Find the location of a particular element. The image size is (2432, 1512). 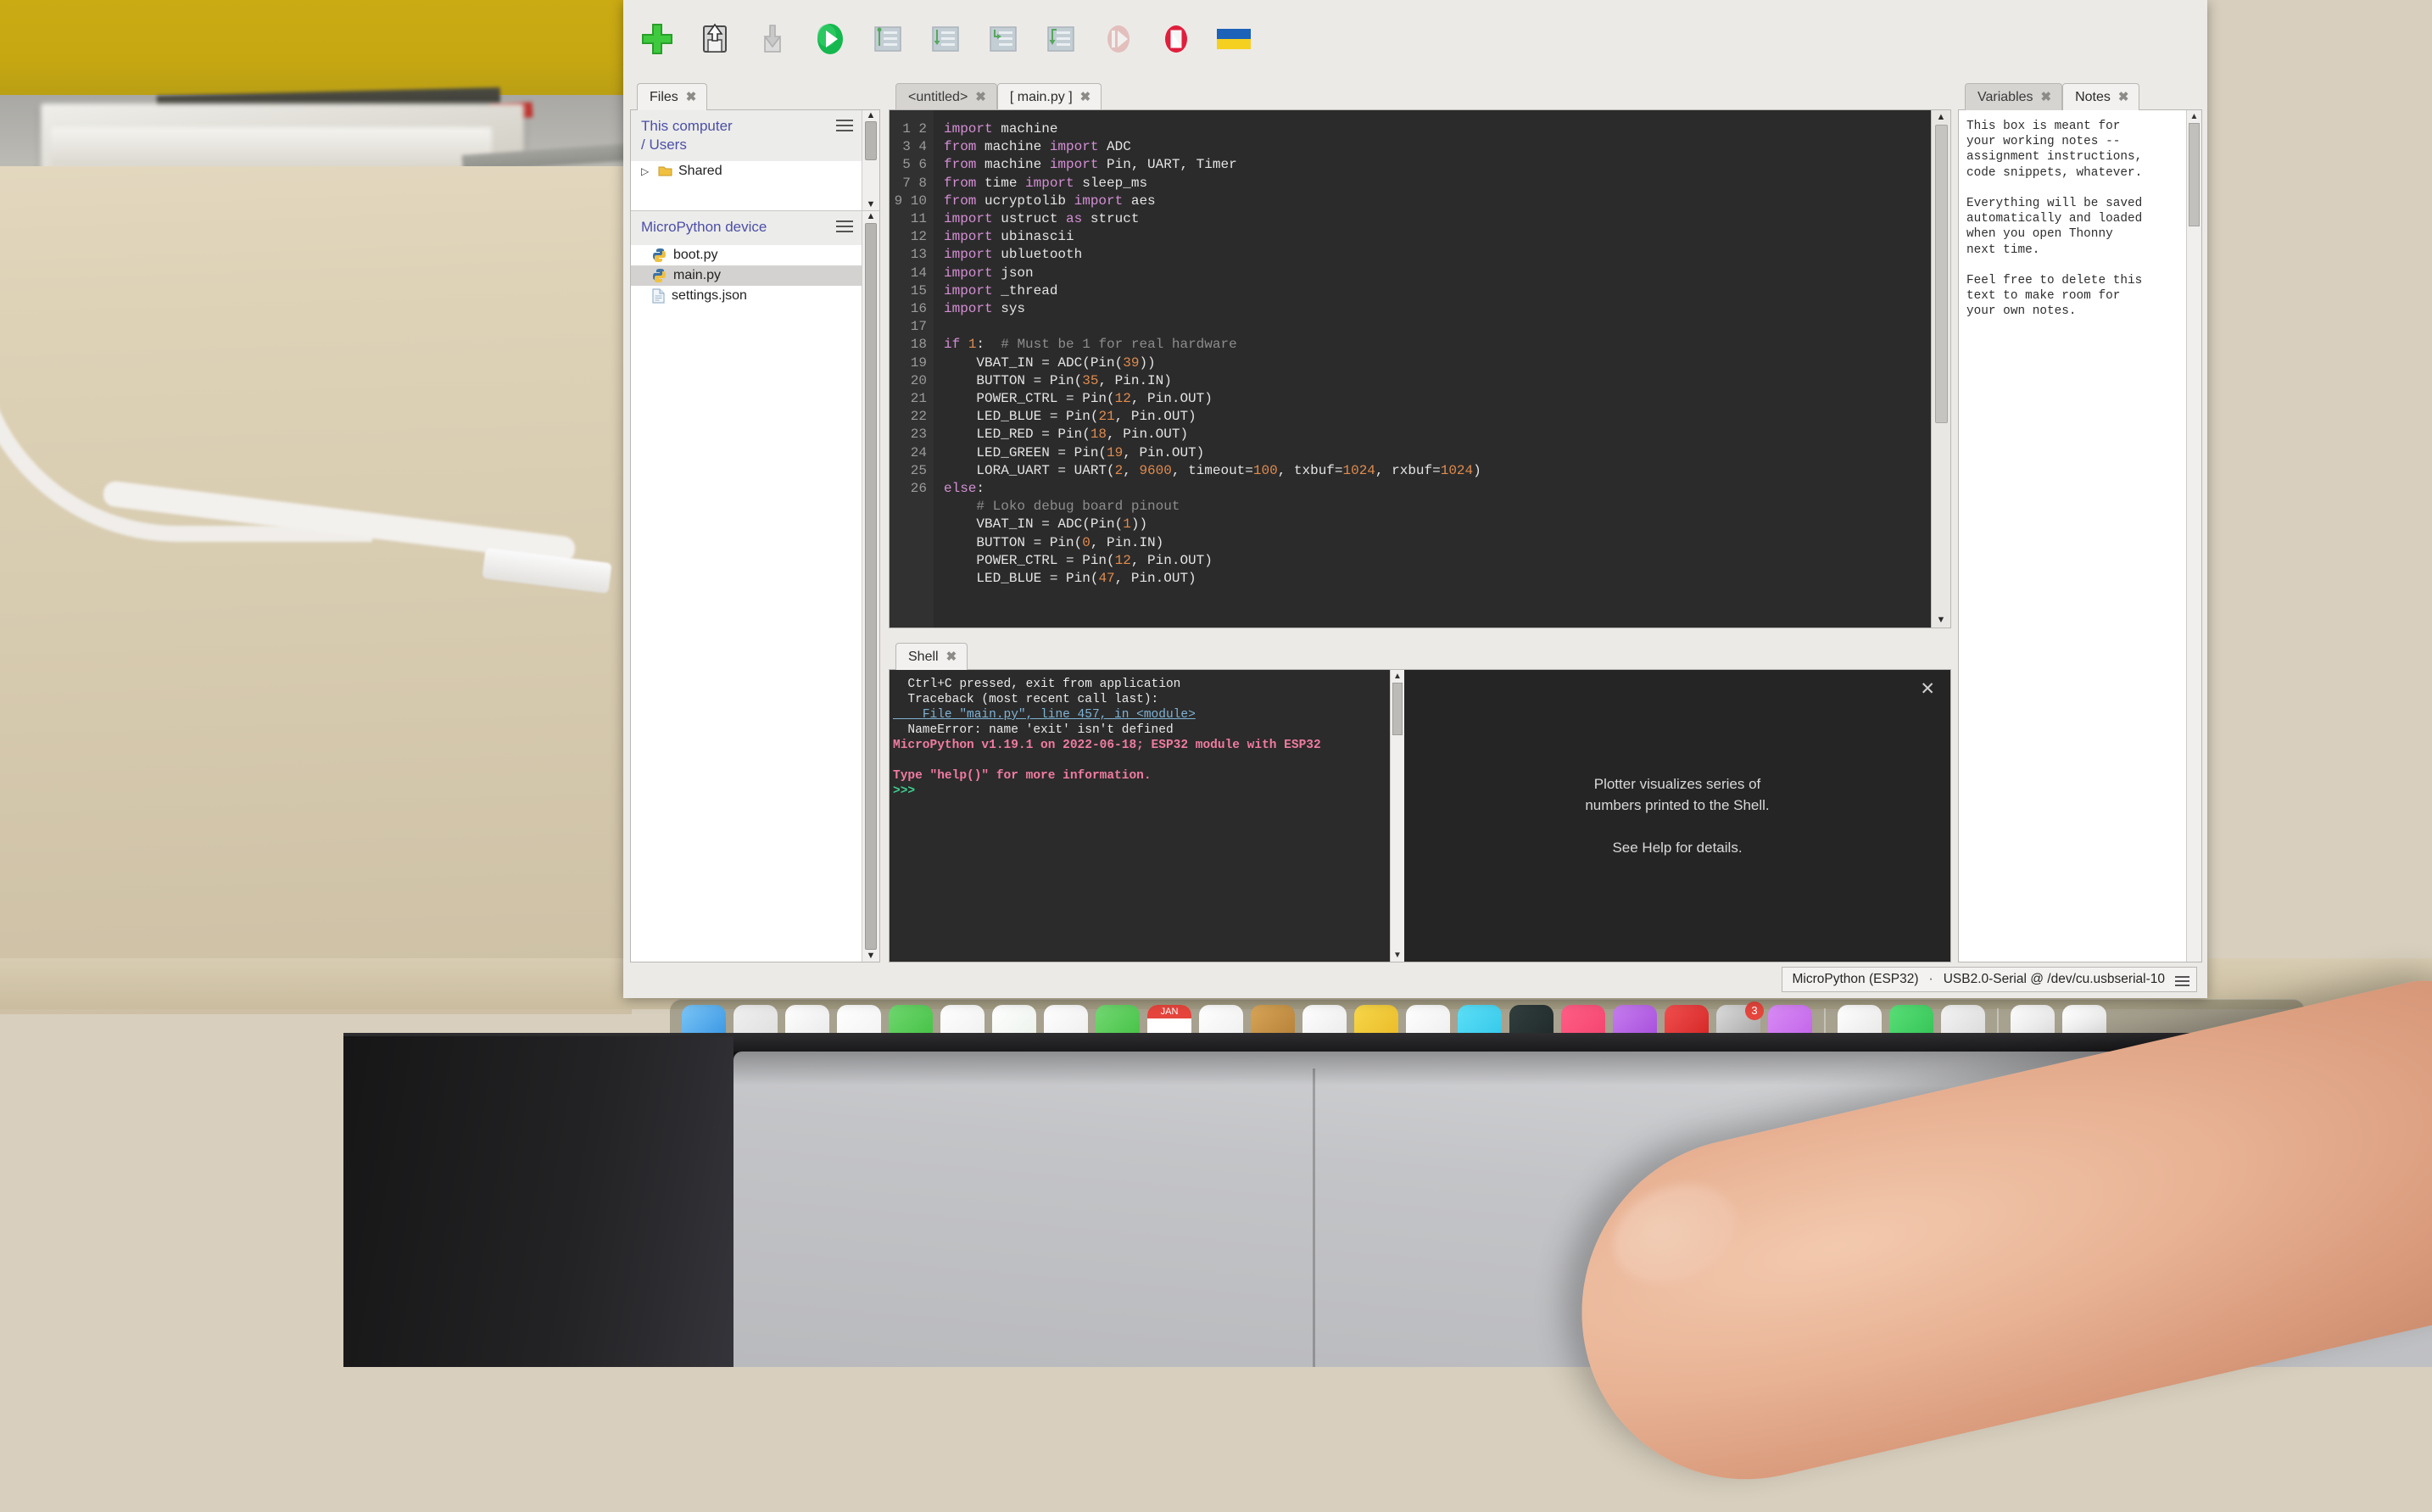

tab-main-py: [ main.py ] ✖ is located at coordinates (1049, 96).